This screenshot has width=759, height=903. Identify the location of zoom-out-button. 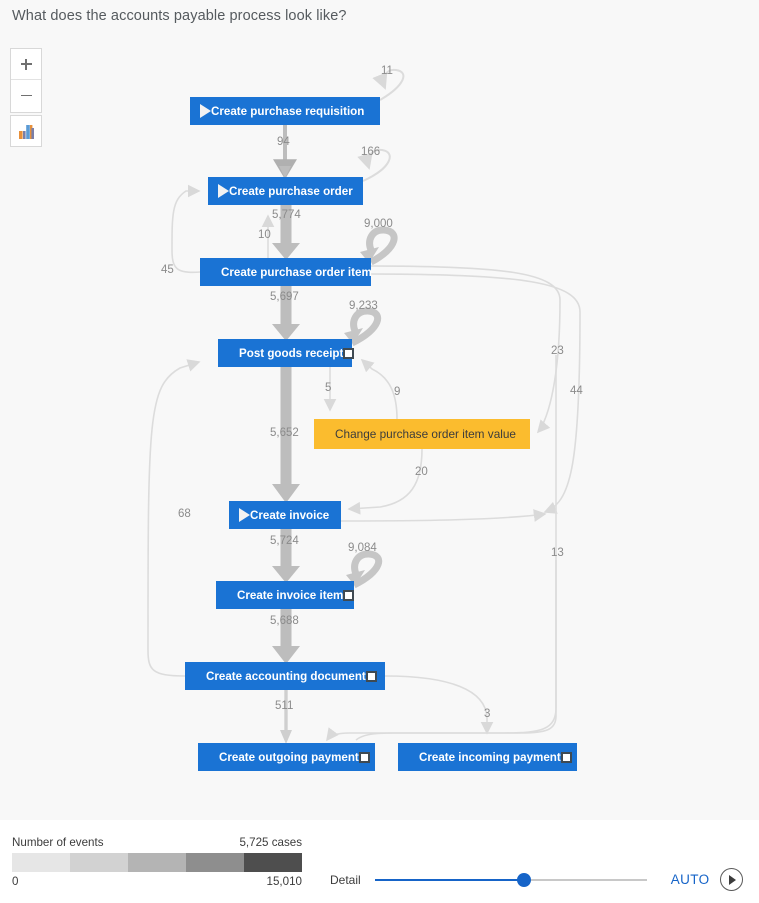
(26, 95).